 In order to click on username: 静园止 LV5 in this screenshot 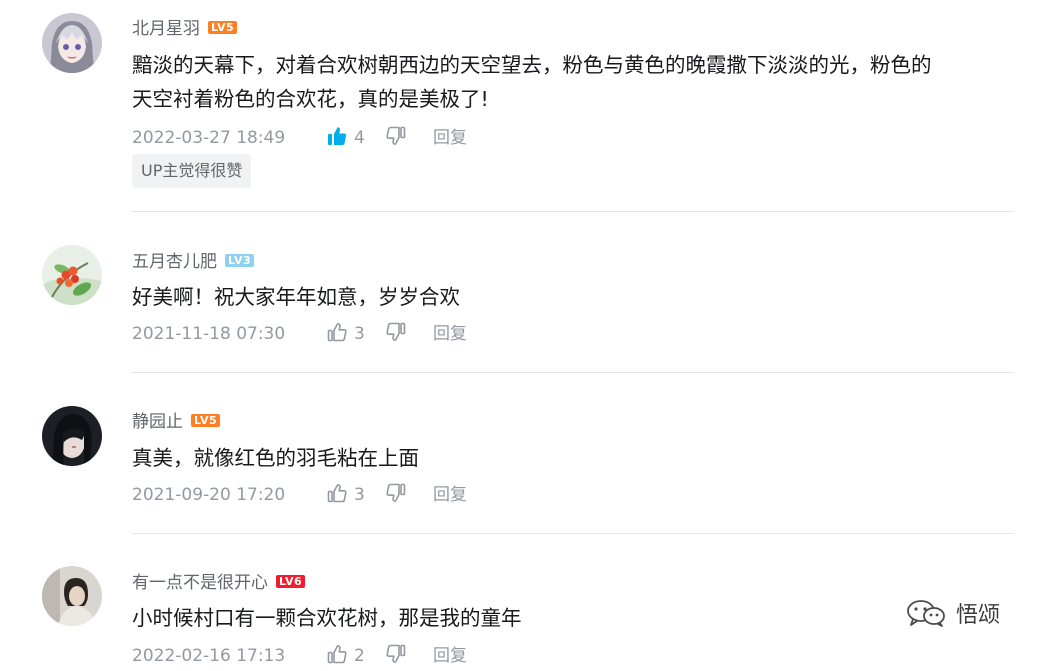, I will do `click(176, 422)`.